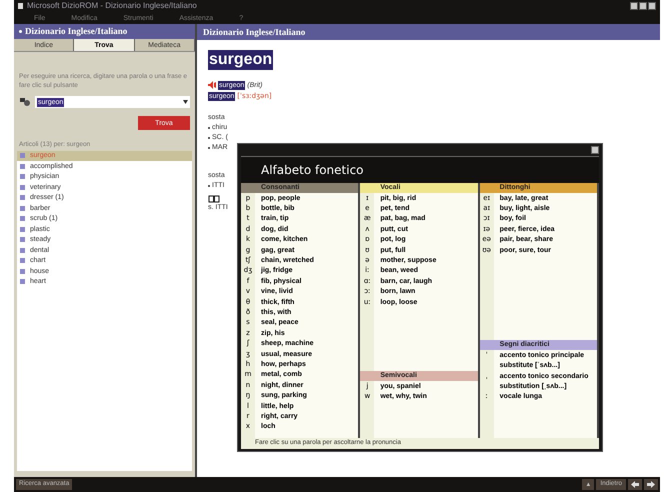 Image resolution: width=670 pixels, height=492 pixels. Describe the element at coordinates (634, 6) in the screenshot. I see `minimize-button` at that location.